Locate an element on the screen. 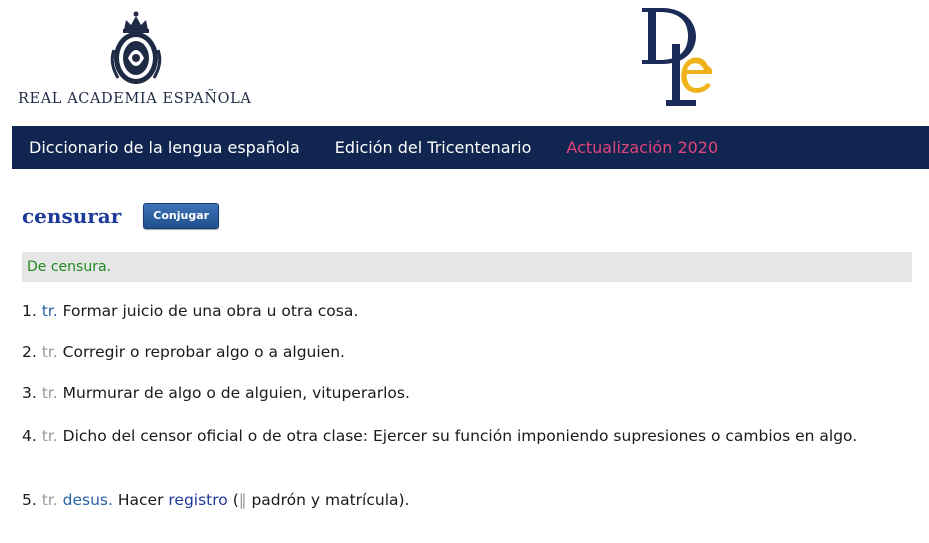  lemma-title: censurar is located at coordinates (72, 216).